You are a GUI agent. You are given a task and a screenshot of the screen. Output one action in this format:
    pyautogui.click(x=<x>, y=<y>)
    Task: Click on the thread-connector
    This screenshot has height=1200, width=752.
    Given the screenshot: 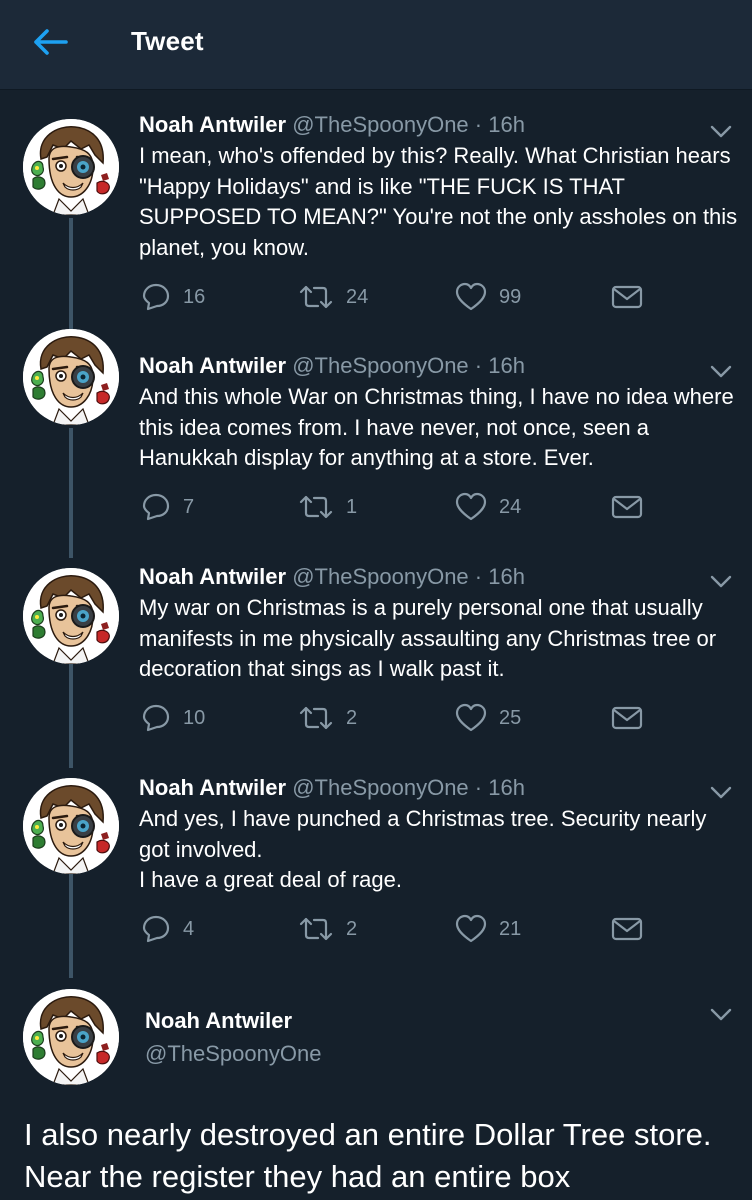 What is the action you would take?
    pyautogui.click(x=71, y=493)
    